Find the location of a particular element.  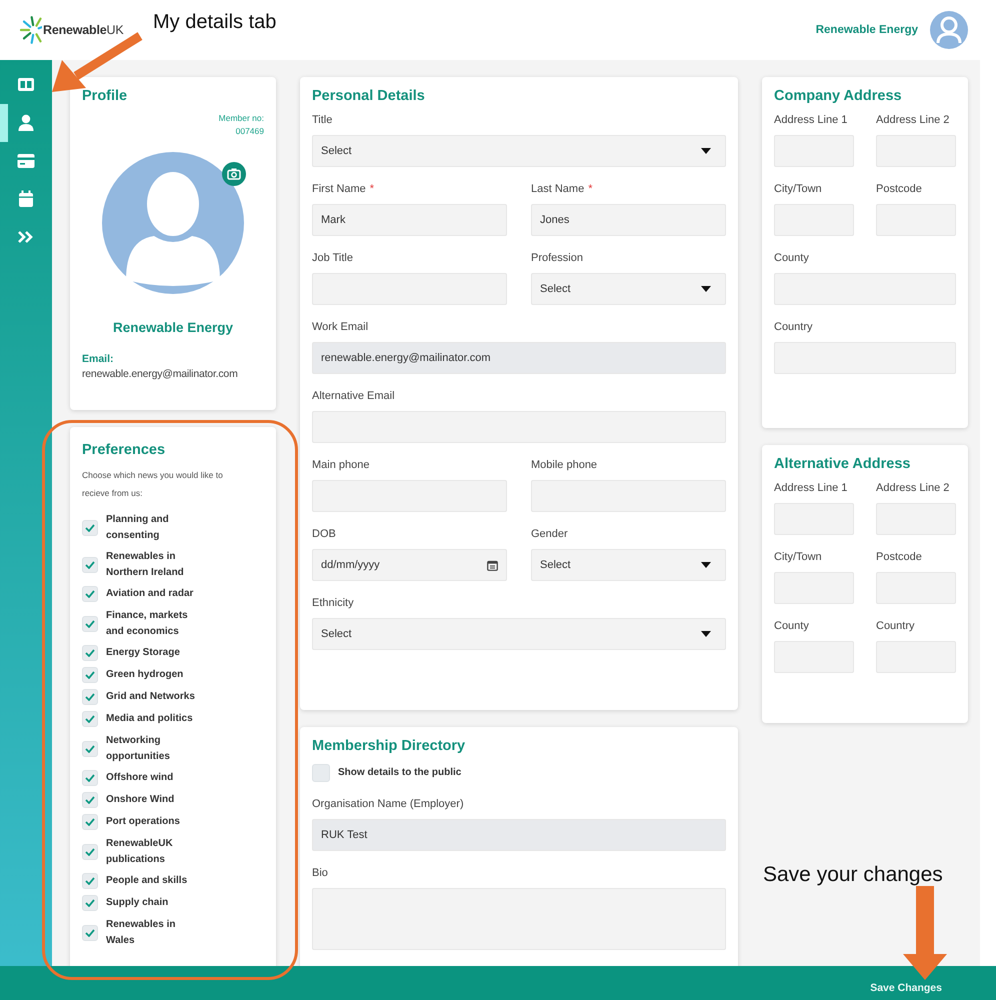

field-label: Ethnicity is located at coordinates (333, 603).